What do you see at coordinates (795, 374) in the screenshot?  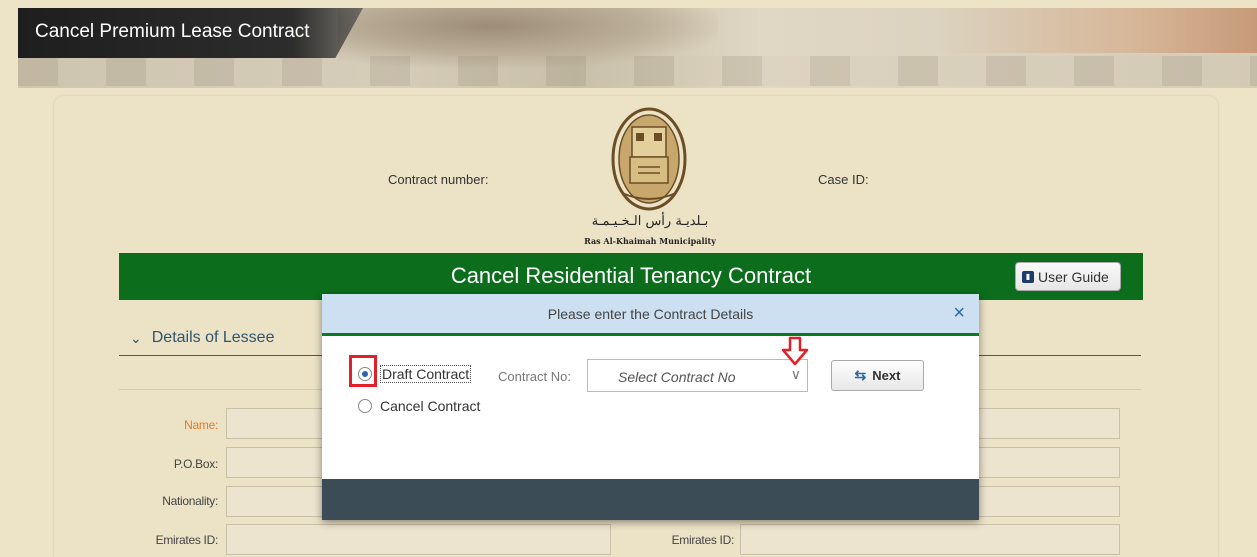 I see `chevron-down-icon: ∨` at bounding box center [795, 374].